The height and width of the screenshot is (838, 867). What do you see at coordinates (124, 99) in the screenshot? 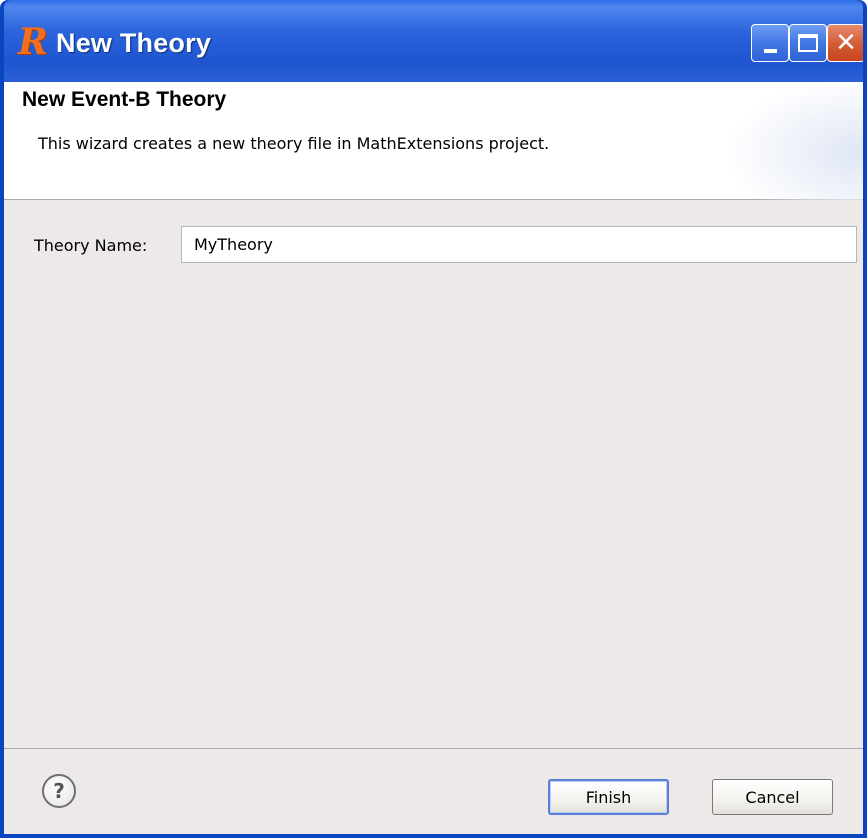
I see `wizard-title: New Event-B Theory` at bounding box center [124, 99].